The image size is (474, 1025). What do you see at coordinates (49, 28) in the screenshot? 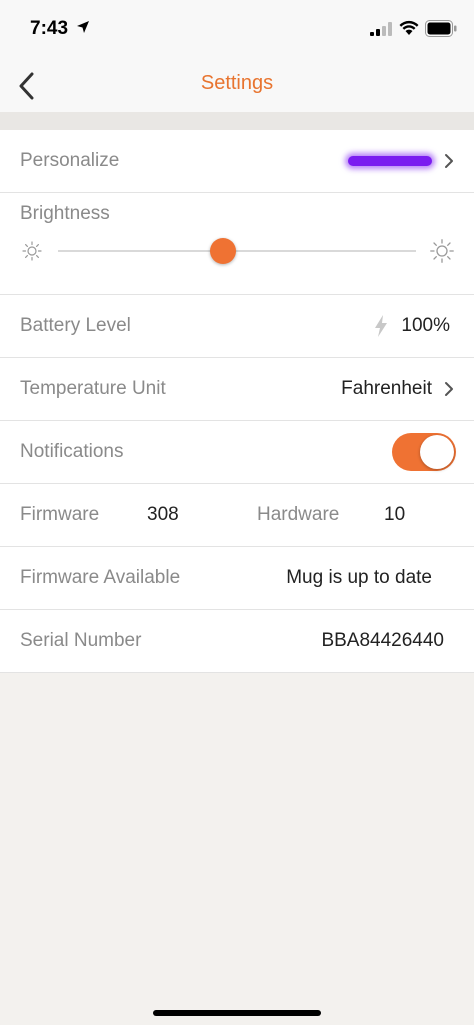
I see `status-time: 7:43` at bounding box center [49, 28].